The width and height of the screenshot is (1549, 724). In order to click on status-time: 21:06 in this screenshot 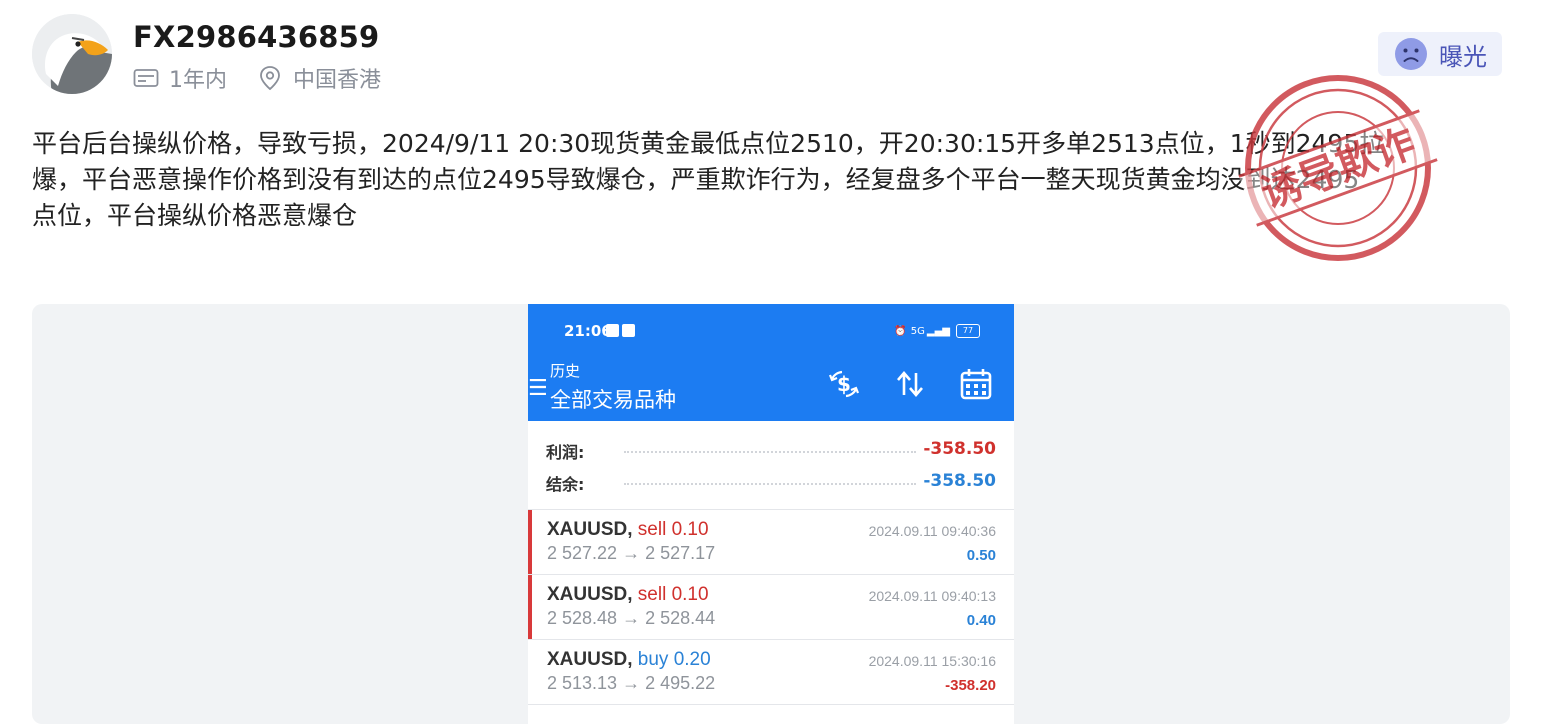, I will do `click(588, 331)`.